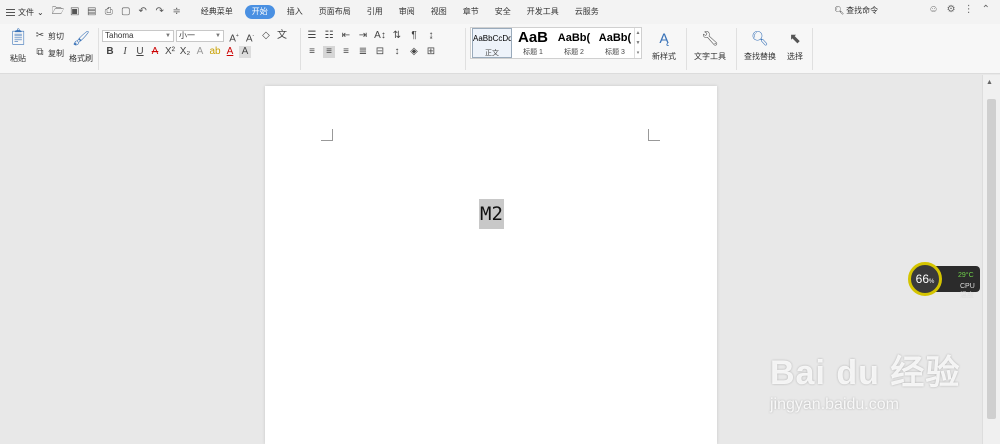 Image resolution: width=1000 pixels, height=444 pixels. What do you see at coordinates (217, 12) in the screenshot?
I see `tab-classic-menu: 经典菜单` at bounding box center [217, 12].